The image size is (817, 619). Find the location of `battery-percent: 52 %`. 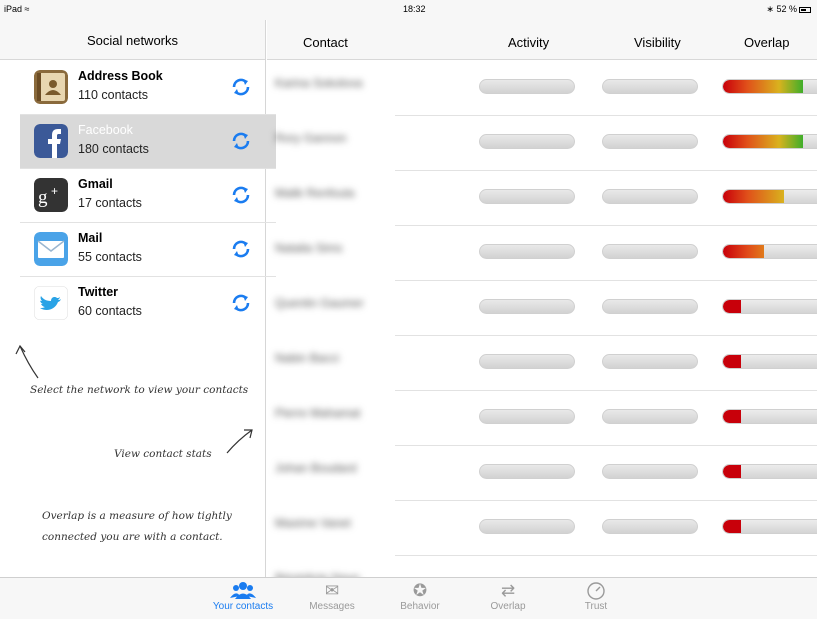

battery-percent: 52 % is located at coordinates (786, 9).